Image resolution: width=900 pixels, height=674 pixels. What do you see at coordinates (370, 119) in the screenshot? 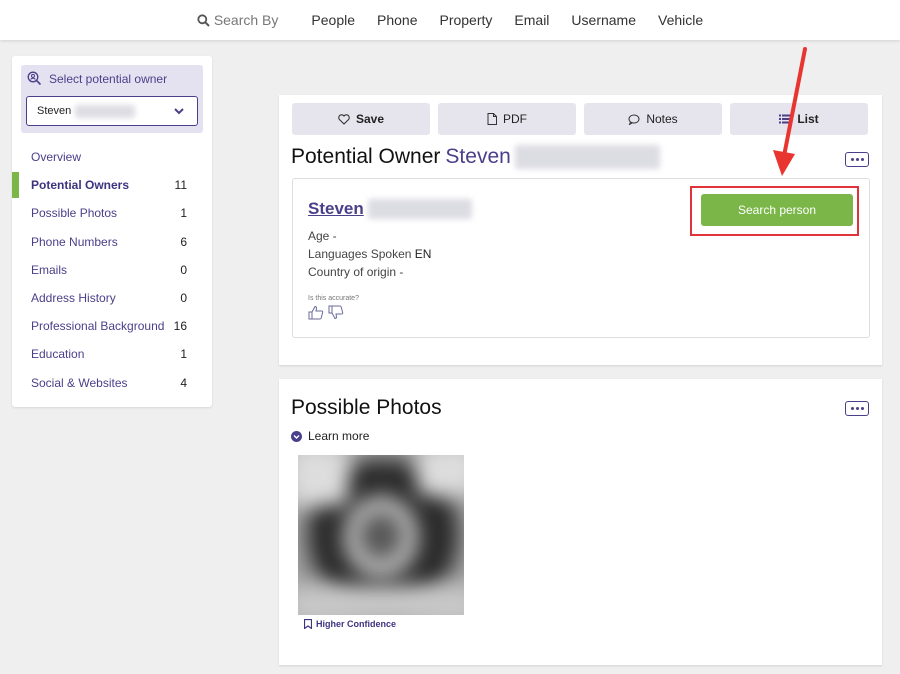
I see `save-label: Save` at bounding box center [370, 119].